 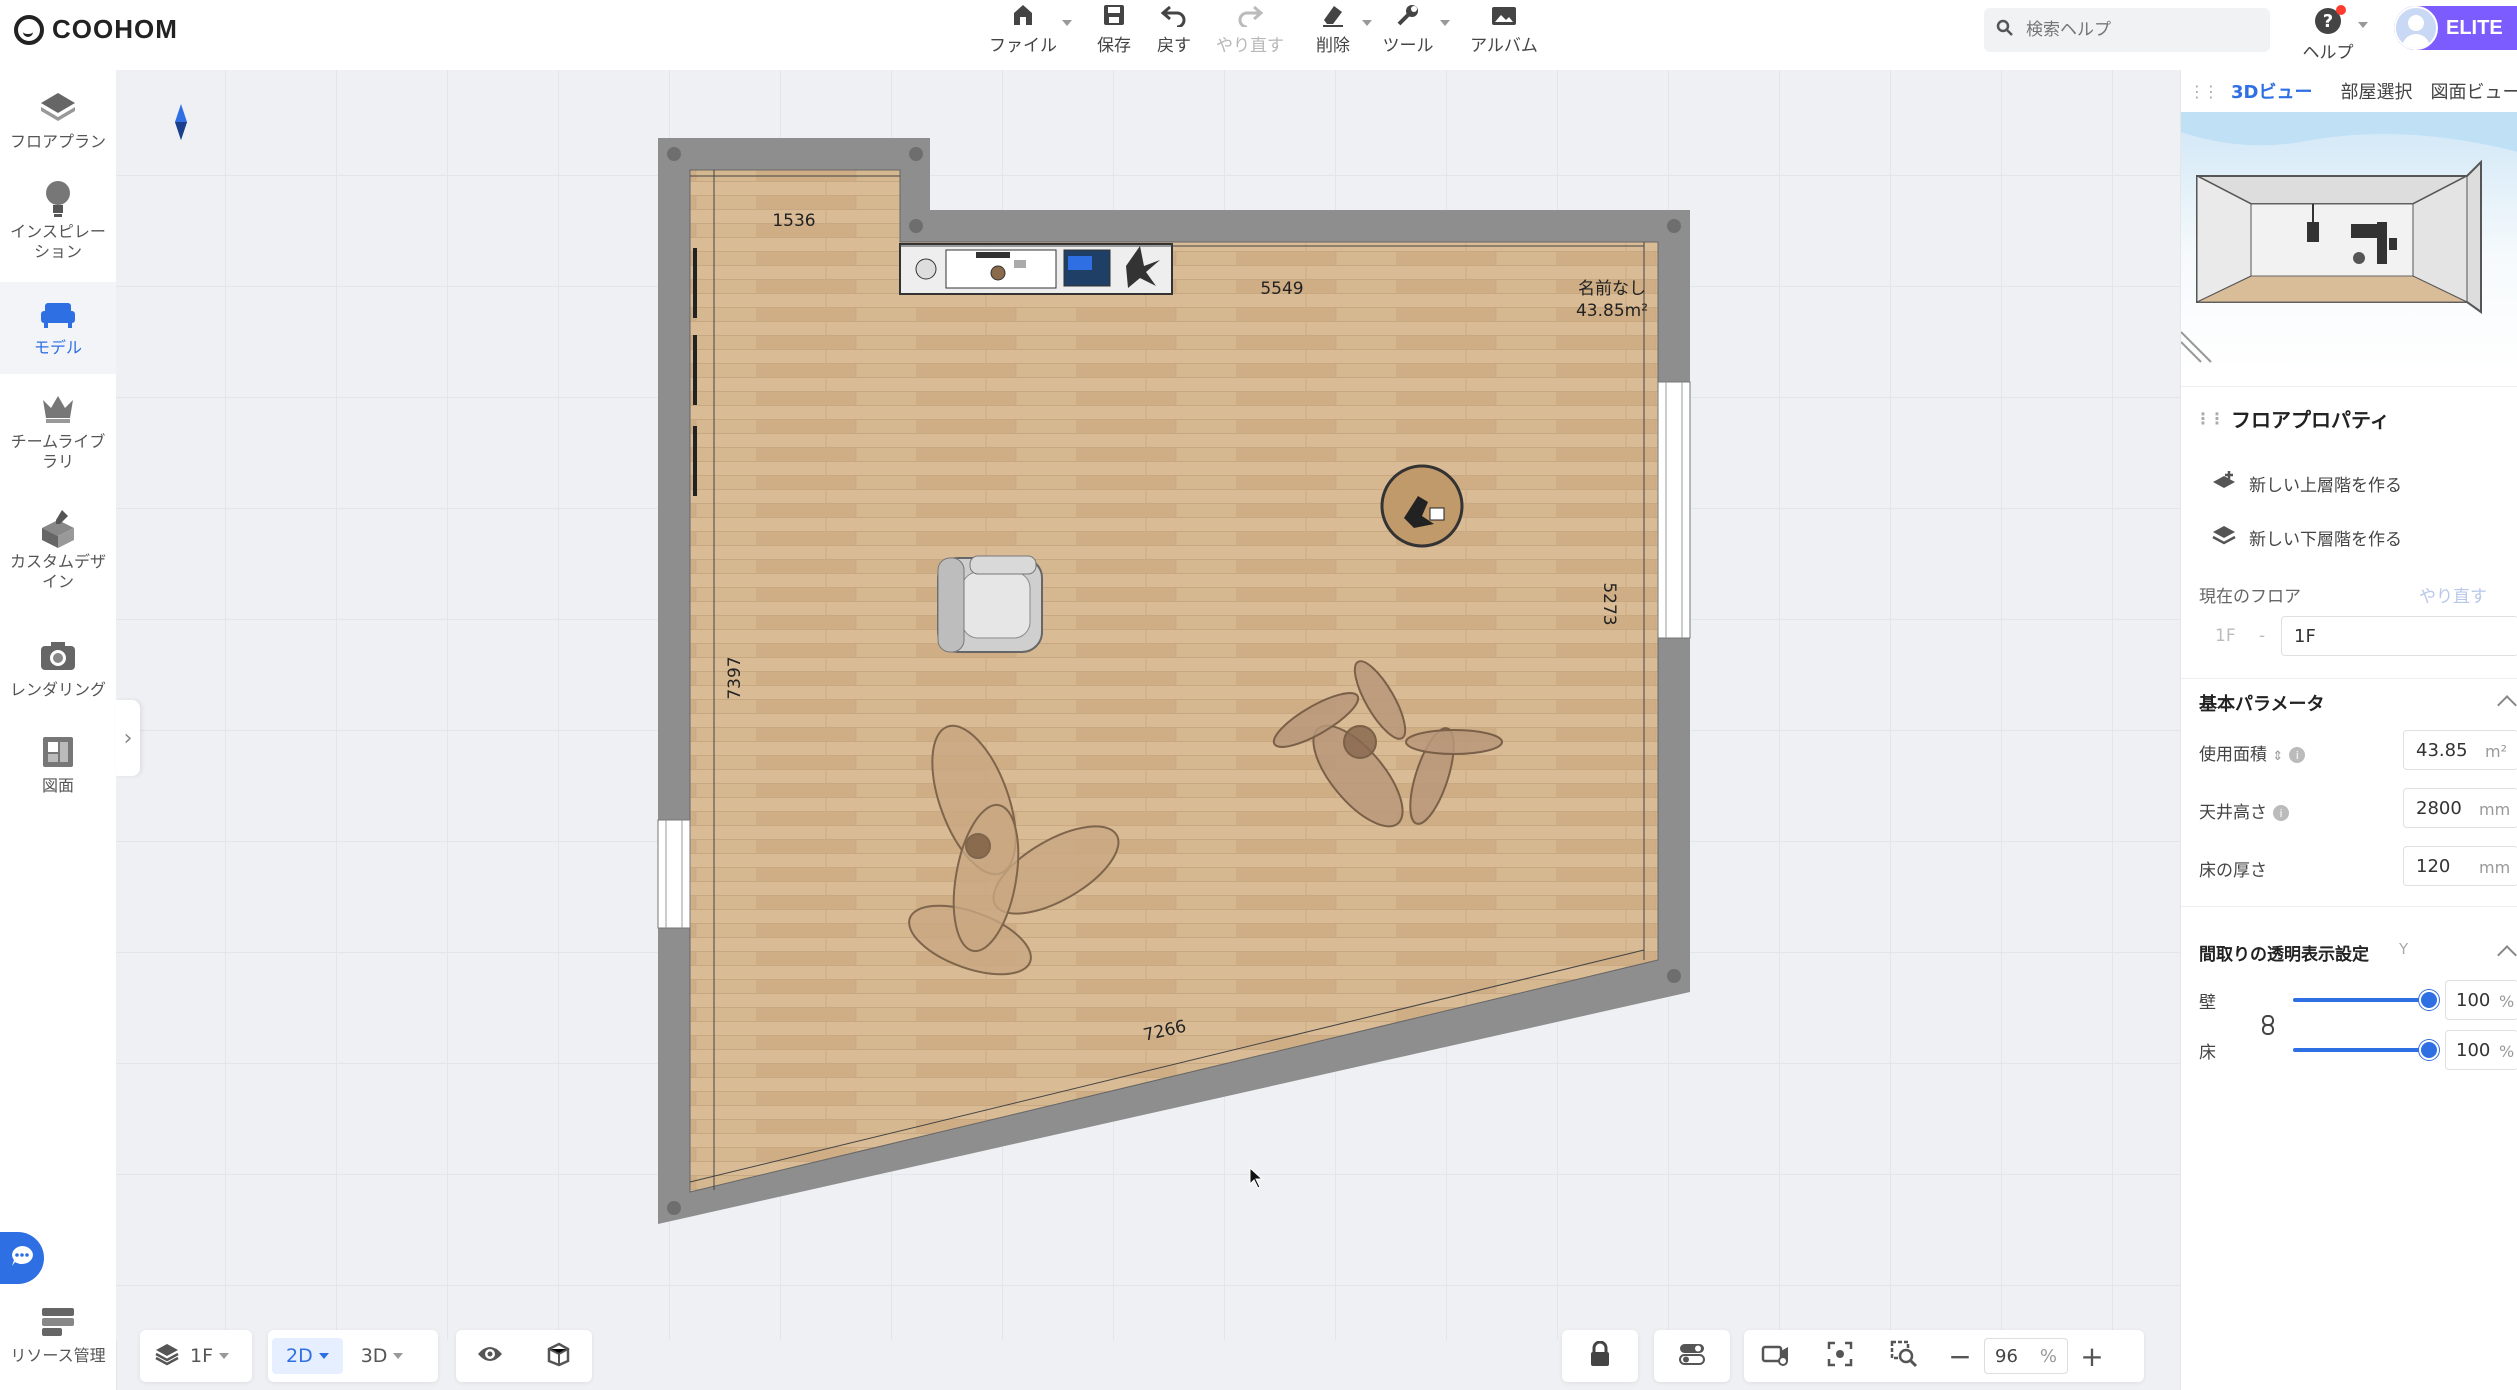 What do you see at coordinates (2473, 91) in the screenshot?
I see `tab-drawing-view: 図面ビュー` at bounding box center [2473, 91].